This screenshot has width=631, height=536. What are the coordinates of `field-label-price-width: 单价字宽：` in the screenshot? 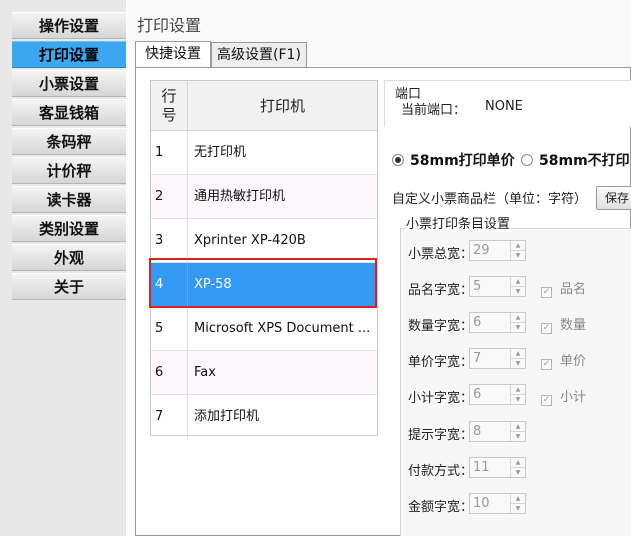 It's located at (441, 362).